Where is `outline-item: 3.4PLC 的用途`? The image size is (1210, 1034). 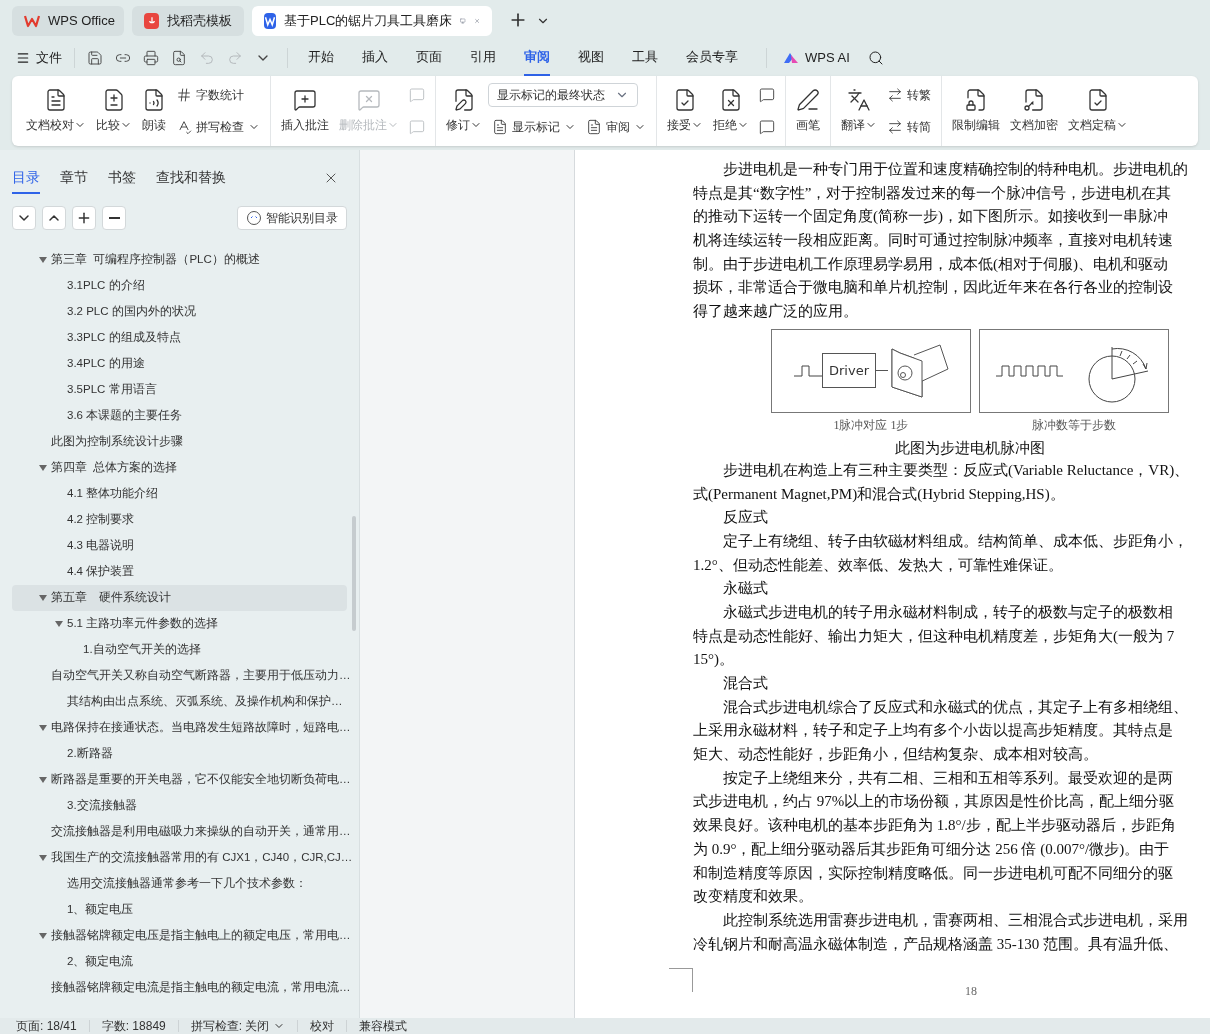 outline-item: 3.4PLC 的用途 is located at coordinates (179, 364).